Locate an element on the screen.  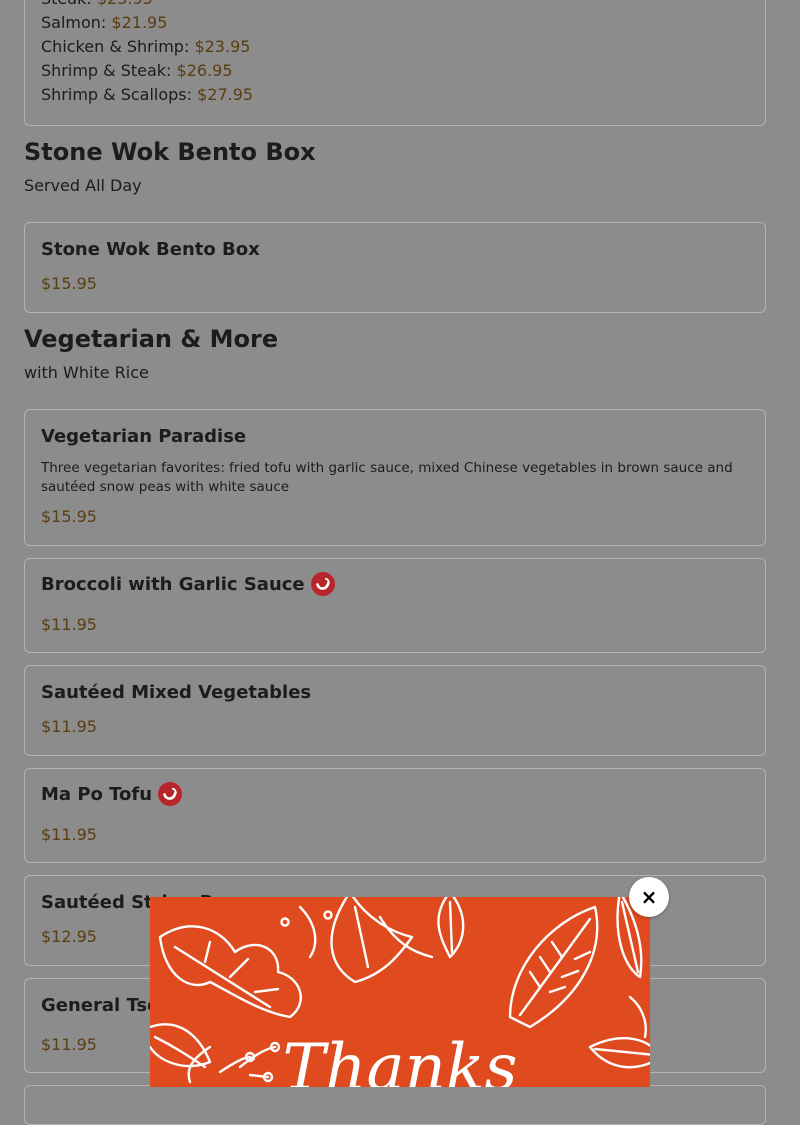
menu-item-card: Broccoli with Garlic Sauce $11.95 is located at coordinates (395, 605).